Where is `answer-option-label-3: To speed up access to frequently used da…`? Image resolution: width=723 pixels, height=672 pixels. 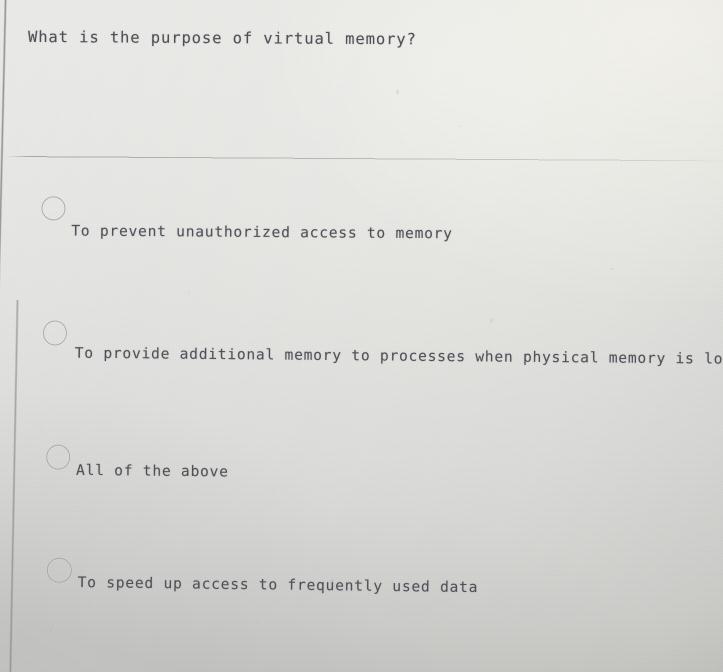
answer-option-label-3: To speed up access to frequently used da… is located at coordinates (278, 585).